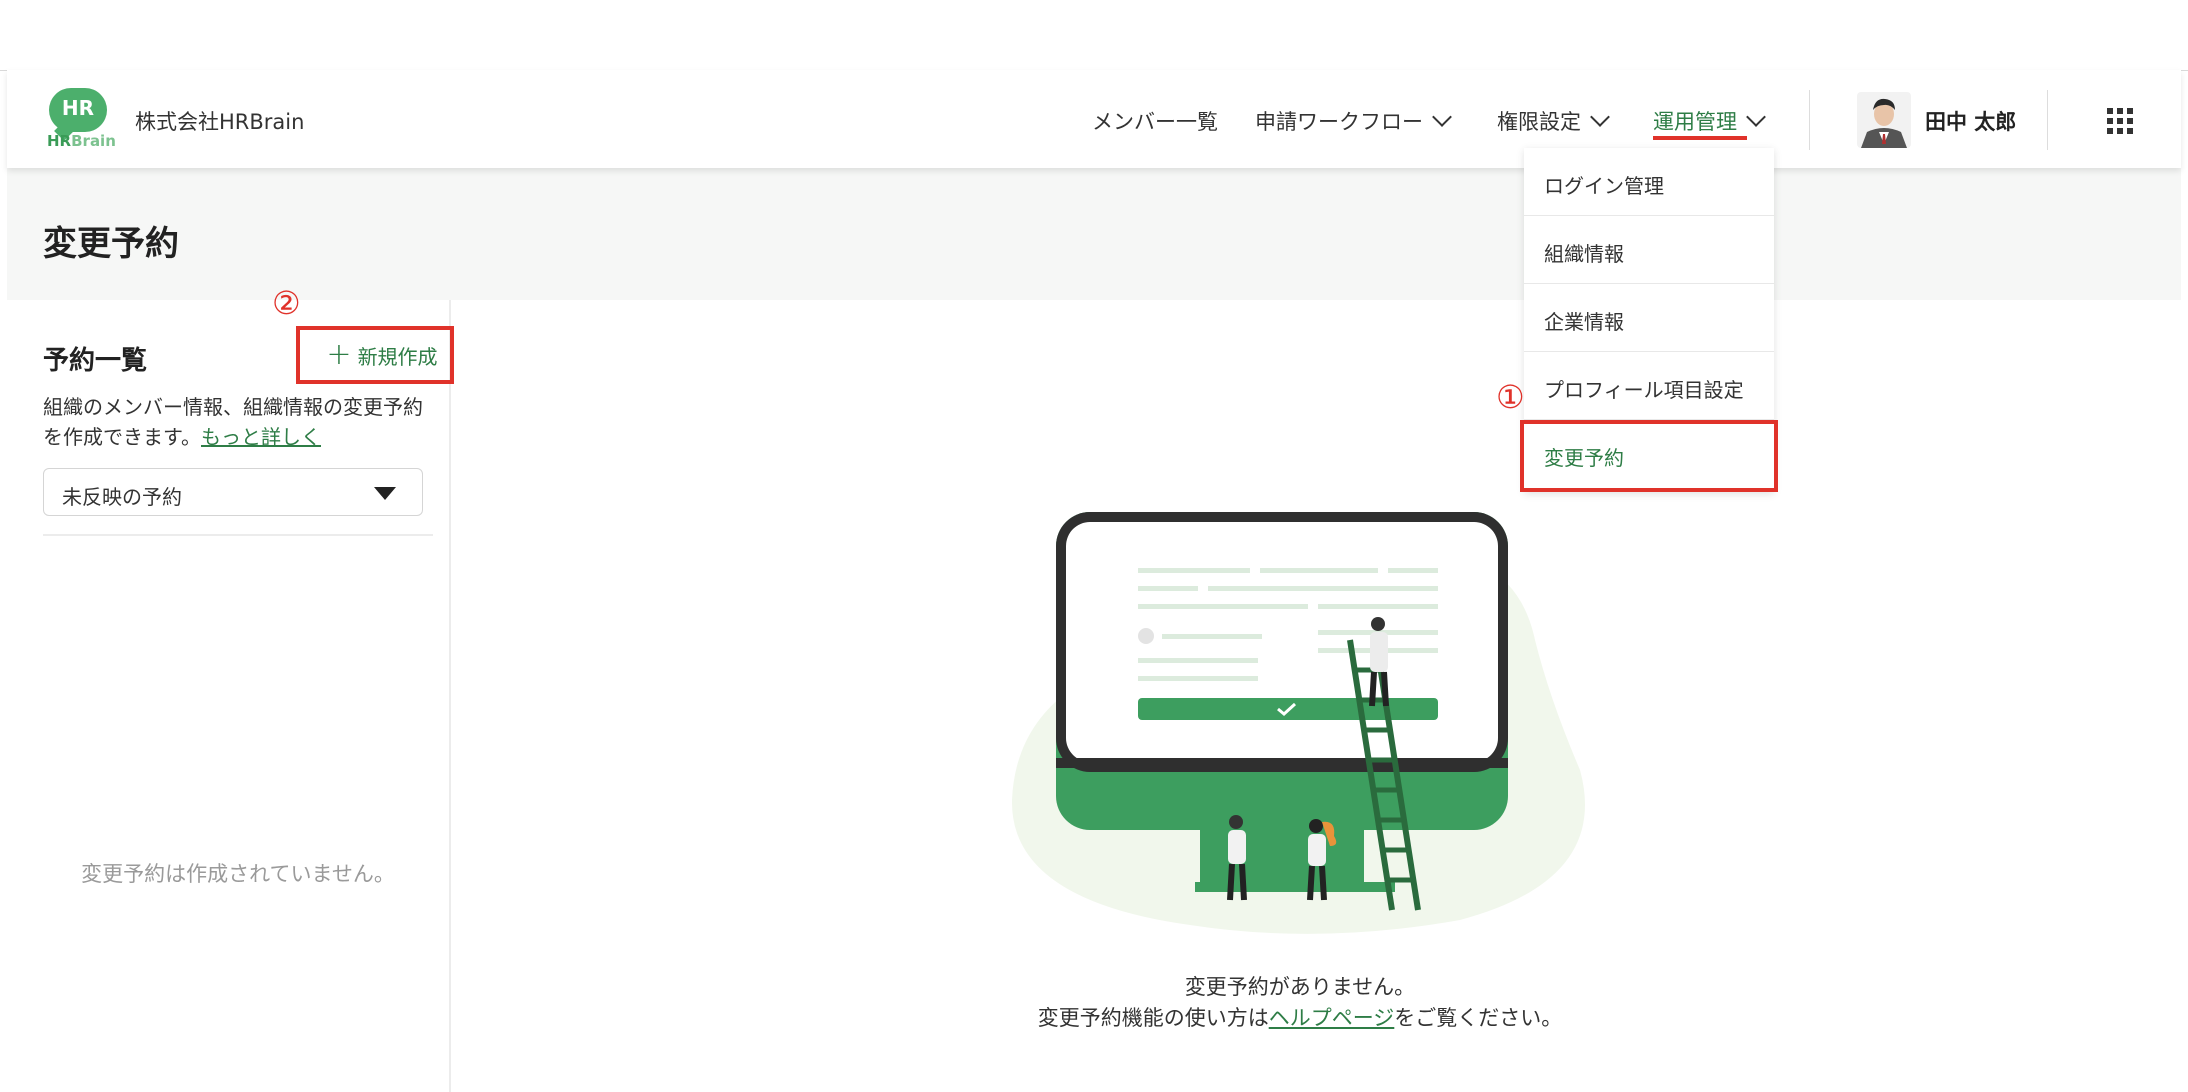 The image size is (2188, 1092). What do you see at coordinates (1155, 121) in the screenshot?
I see `nav-members: メンバー一覧` at bounding box center [1155, 121].